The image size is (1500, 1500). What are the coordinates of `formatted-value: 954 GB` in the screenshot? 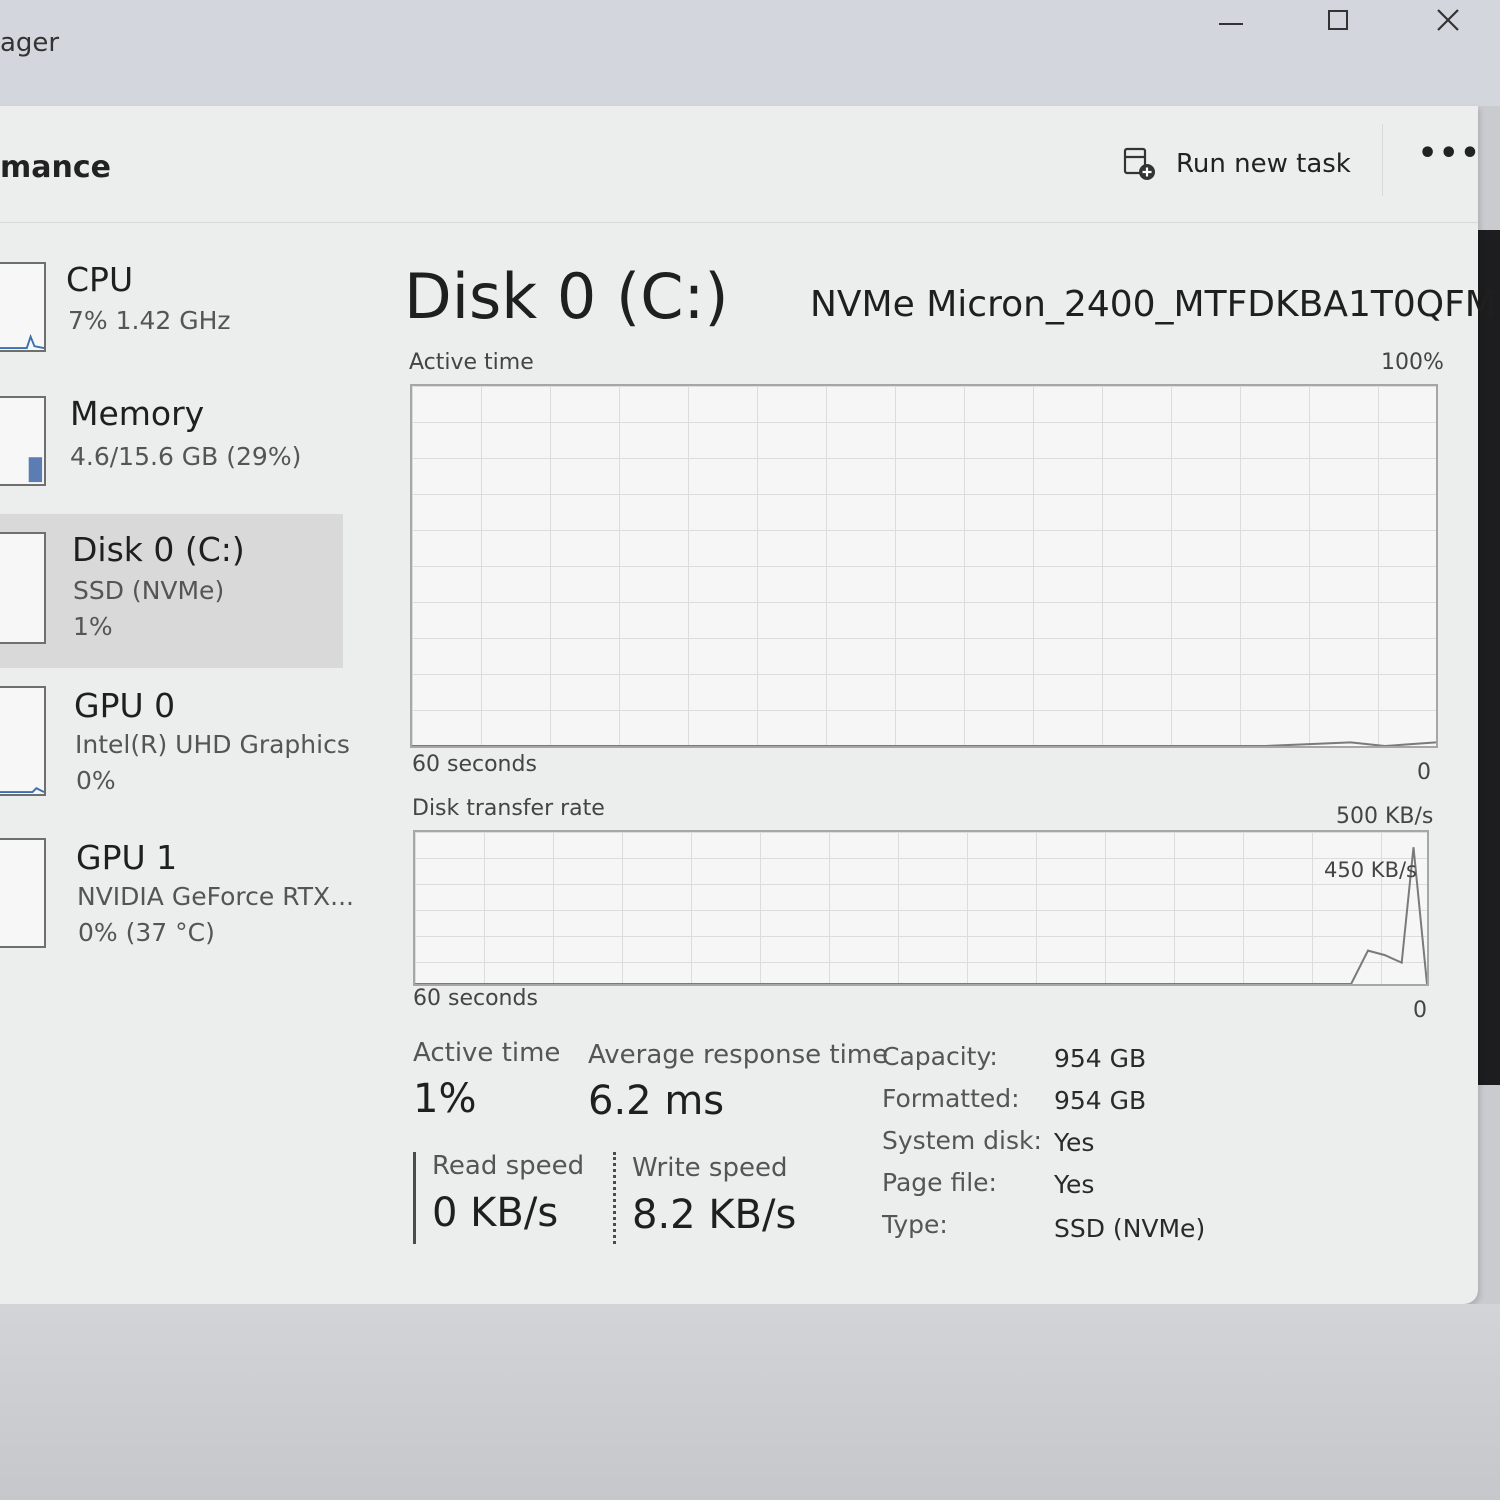 It's located at (1100, 1100).